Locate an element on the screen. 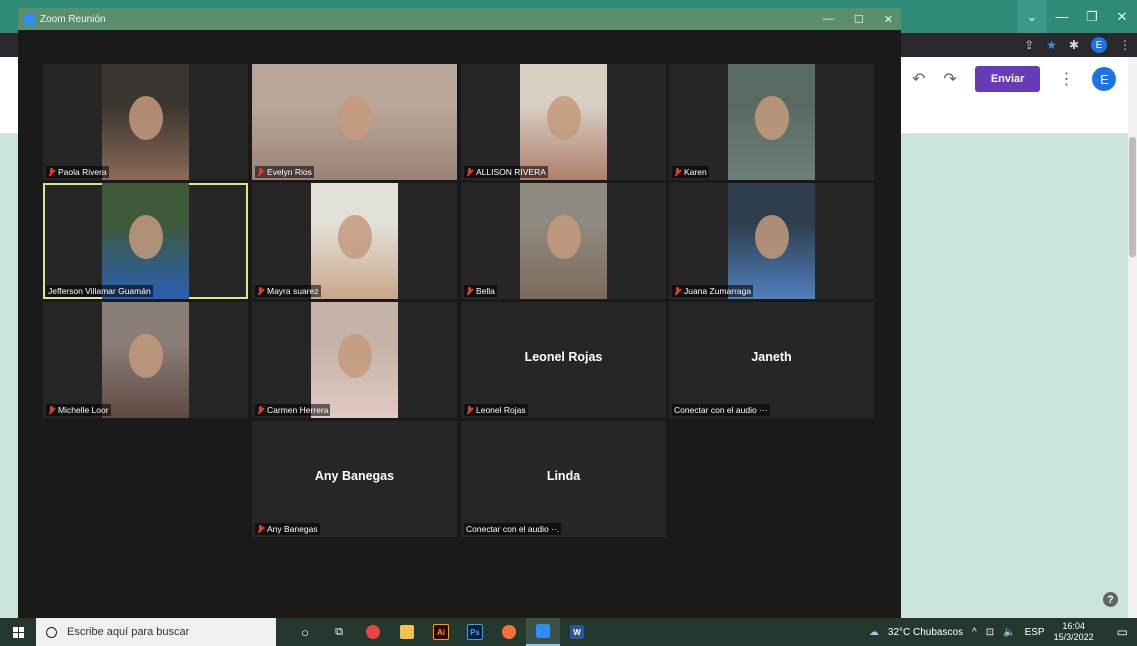  weather-icon: ☁ is located at coordinates (873, 632).